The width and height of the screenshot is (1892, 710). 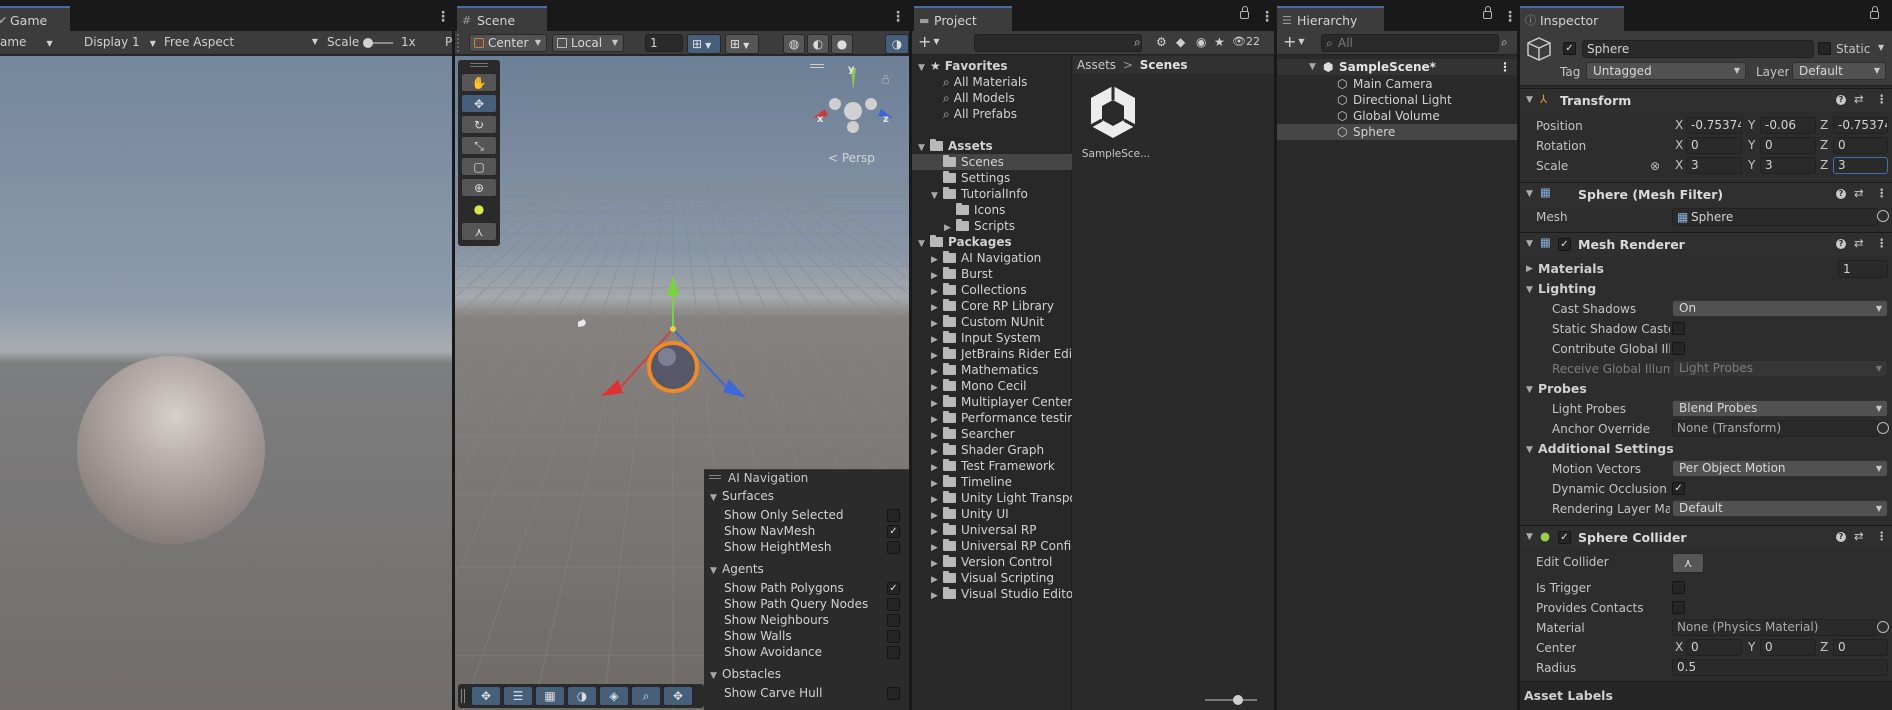 I want to click on rotate-tool-button: ↻, so click(x=479, y=124).